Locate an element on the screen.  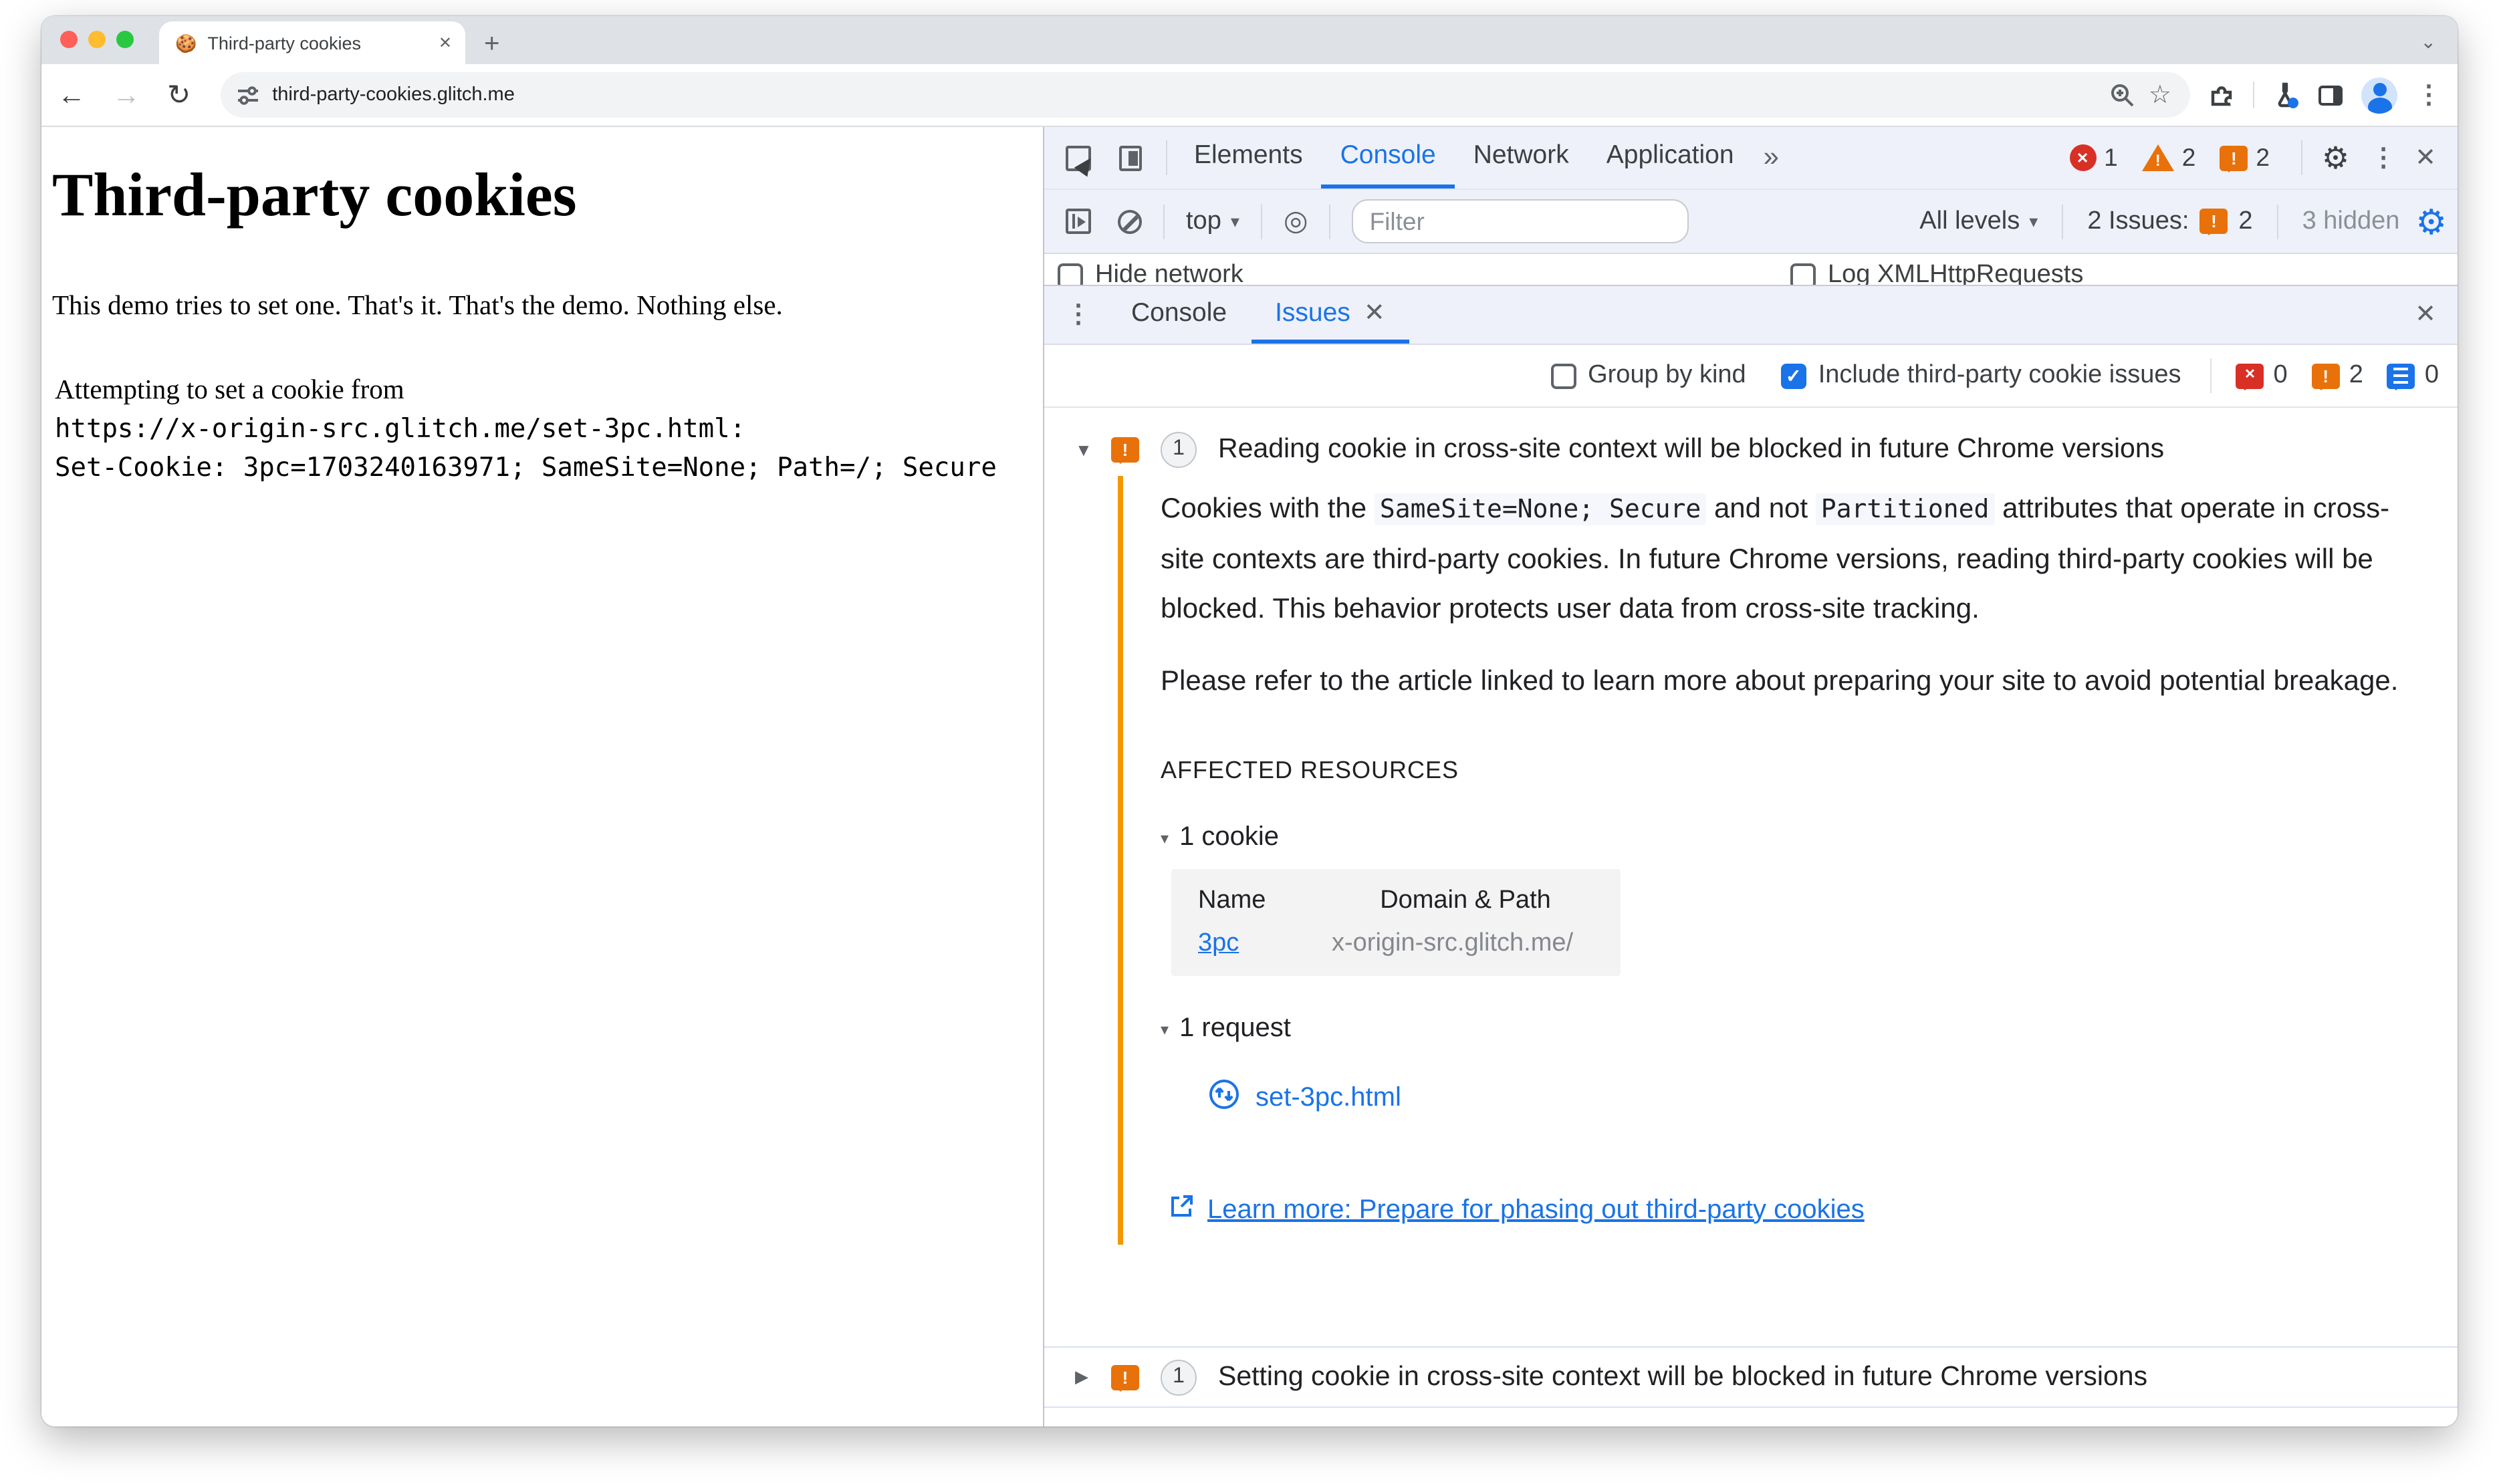
device-toolbar-icon is located at coordinates (1130, 157).